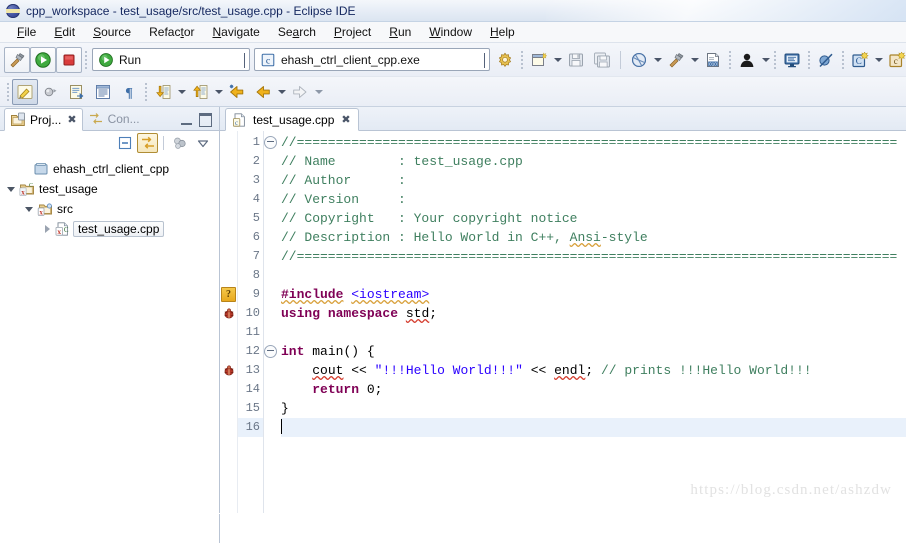 The image size is (906, 543). Describe the element at coordinates (676, 60) in the screenshot. I see `build-all-button` at that location.